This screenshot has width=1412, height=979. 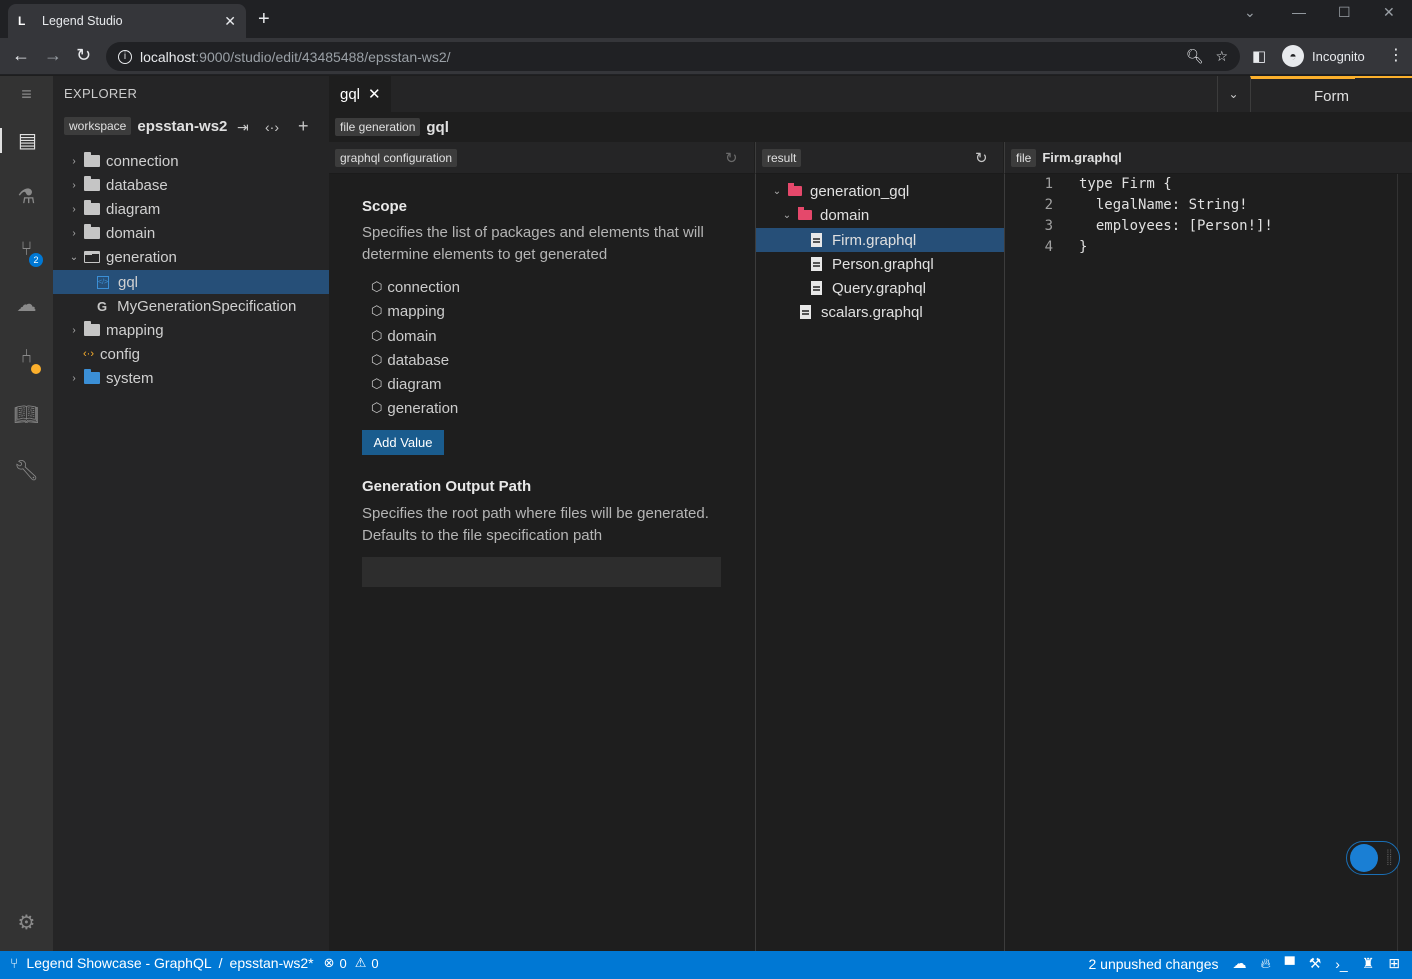 What do you see at coordinates (342, 963) in the screenshot?
I see `error-count: 0` at bounding box center [342, 963].